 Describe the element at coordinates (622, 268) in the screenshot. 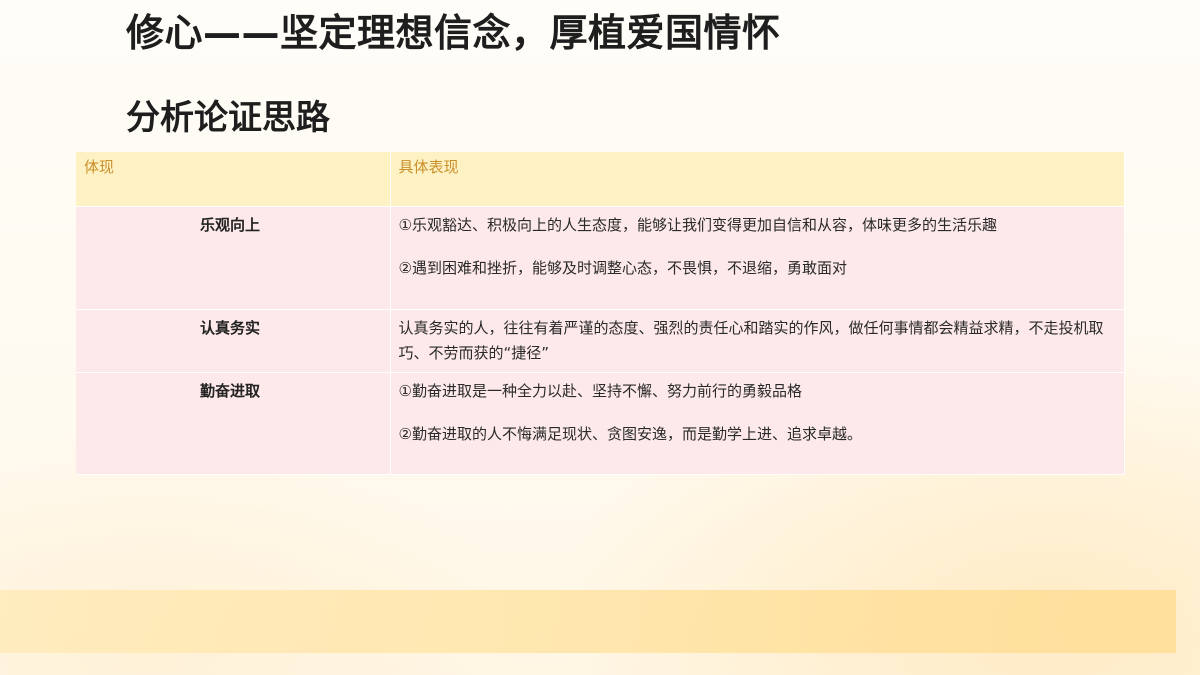

I see `detail-text: ②遇到困难和挫折，能够及时调整心态，不畏惧，不退缩，勇敢面对` at that location.